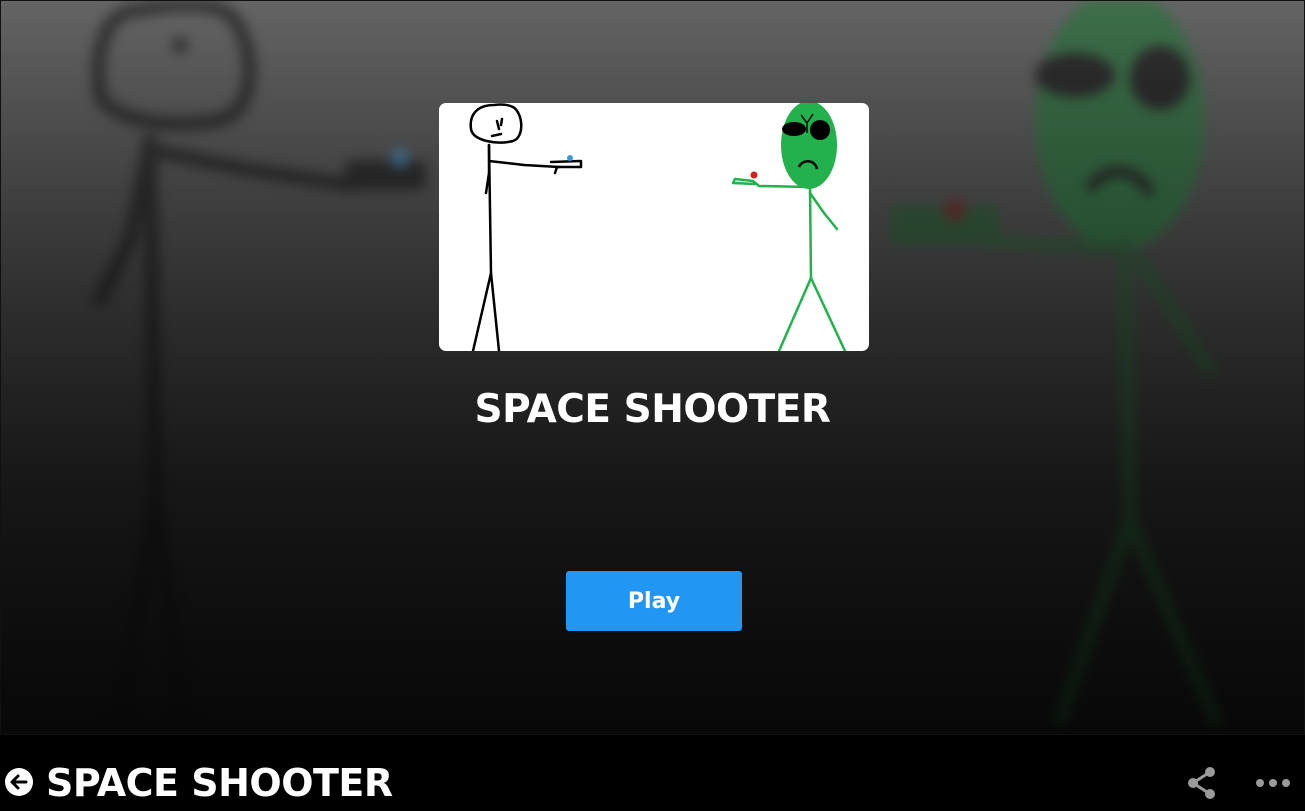 This screenshot has width=1305, height=811. What do you see at coordinates (652, 409) in the screenshot?
I see `game-title: SPACE SHOOTER` at bounding box center [652, 409].